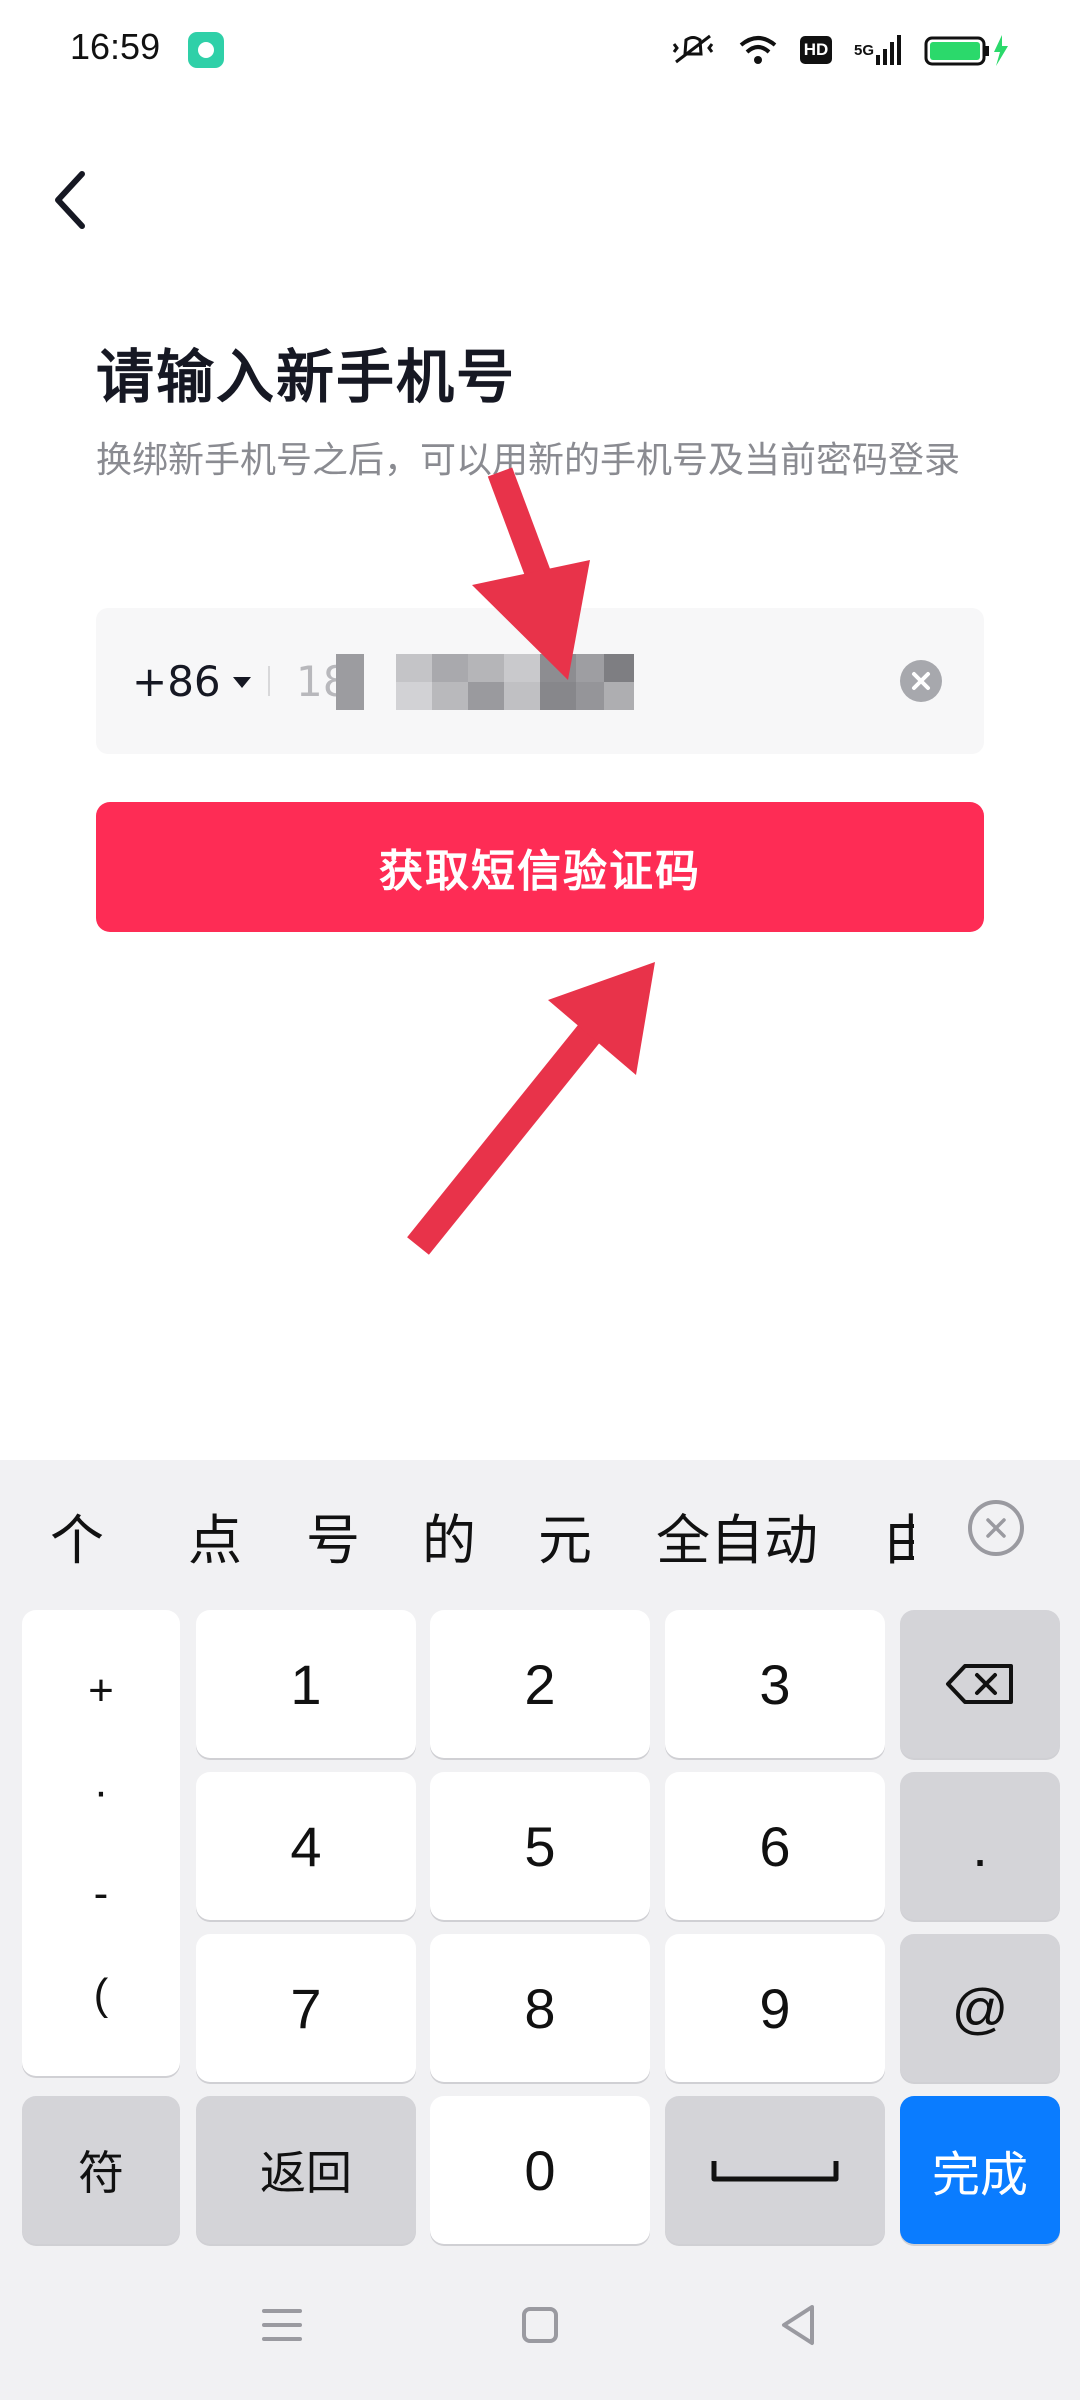 The image size is (1080, 2400). Describe the element at coordinates (899, 1535) in the screenshot. I see `candidate-word: 由` at that location.